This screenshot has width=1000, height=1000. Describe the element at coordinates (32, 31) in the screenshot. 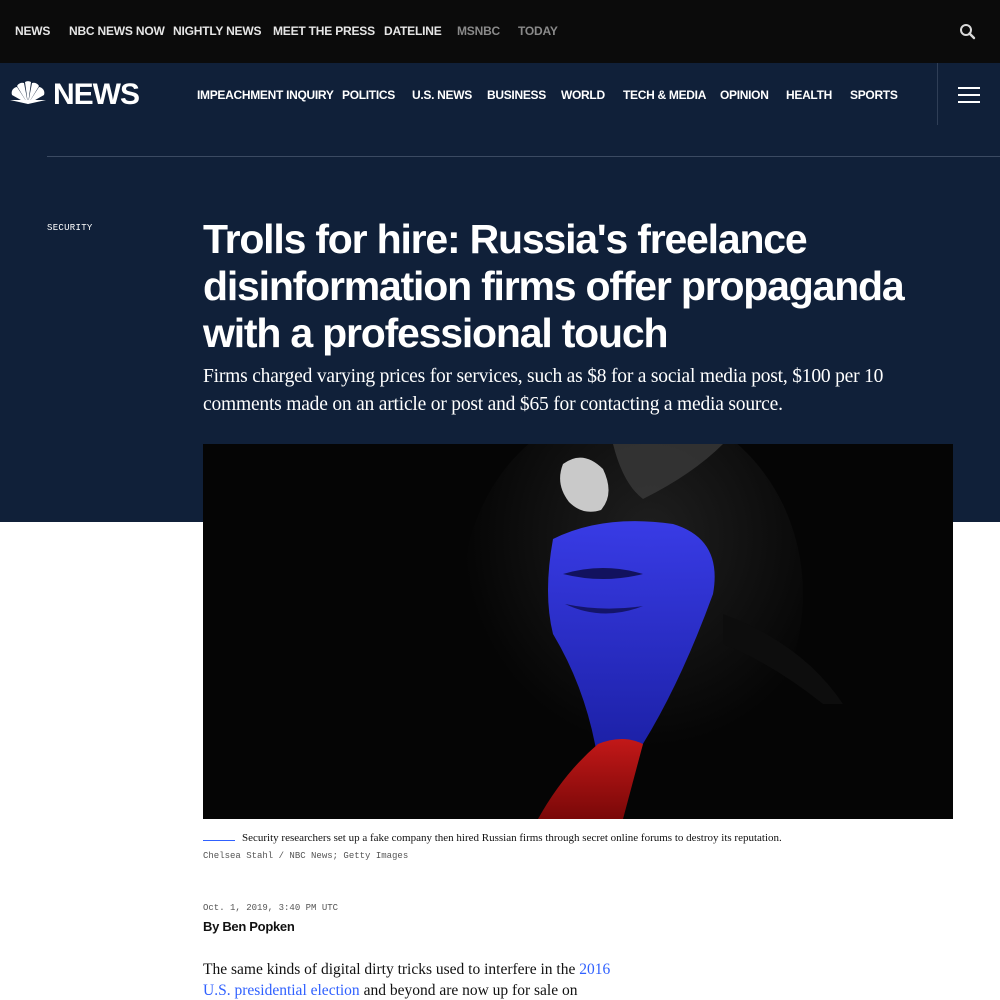

I see `topnav-news: NEWS` at that location.